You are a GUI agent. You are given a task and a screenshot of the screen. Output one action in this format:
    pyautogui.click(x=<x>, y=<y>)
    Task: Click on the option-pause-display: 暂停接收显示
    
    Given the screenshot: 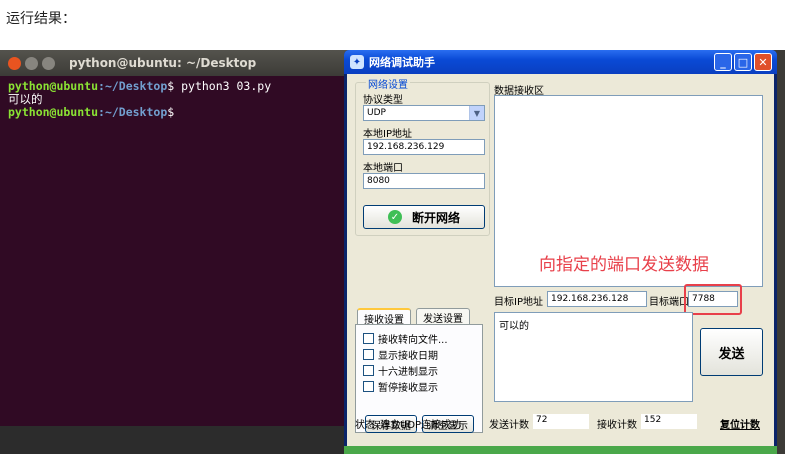 What is the action you would take?
    pyautogui.click(x=400, y=386)
    